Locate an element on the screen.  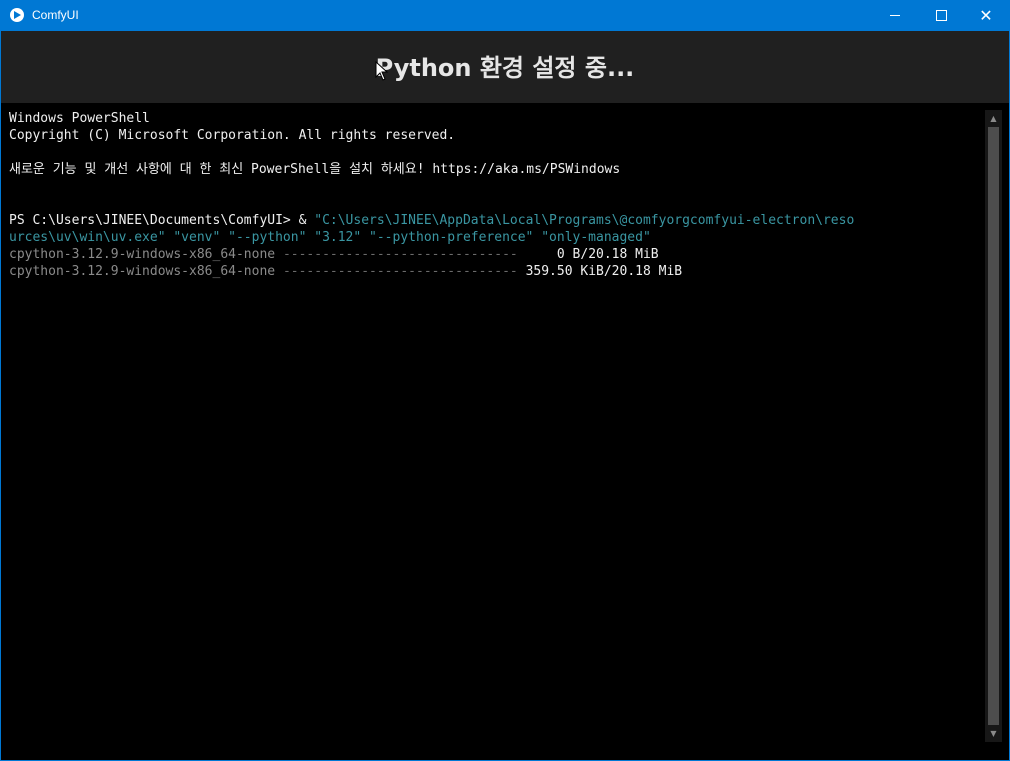
scroll-thumb is located at coordinates (993, 426).